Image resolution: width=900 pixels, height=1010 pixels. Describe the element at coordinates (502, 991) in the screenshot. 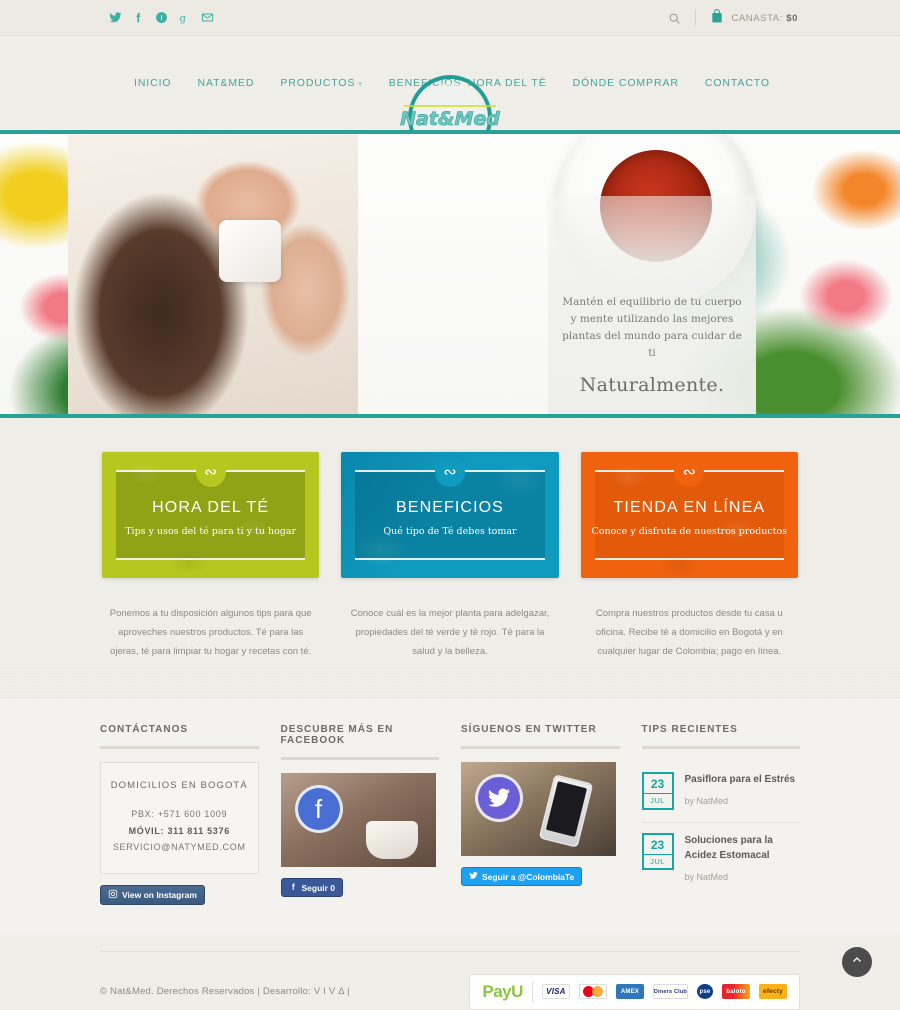

I see `payu-logo: PayU` at that location.